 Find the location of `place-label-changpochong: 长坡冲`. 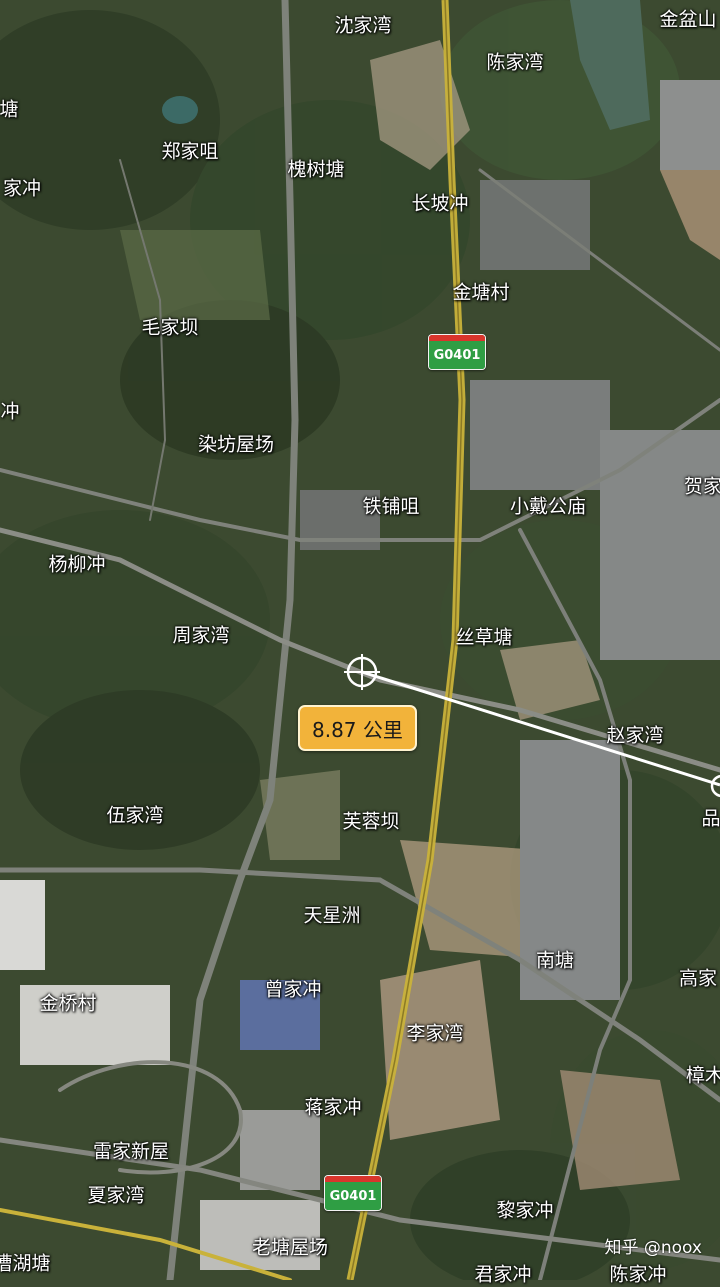

place-label-changpochong: 长坡冲 is located at coordinates (440, 203).